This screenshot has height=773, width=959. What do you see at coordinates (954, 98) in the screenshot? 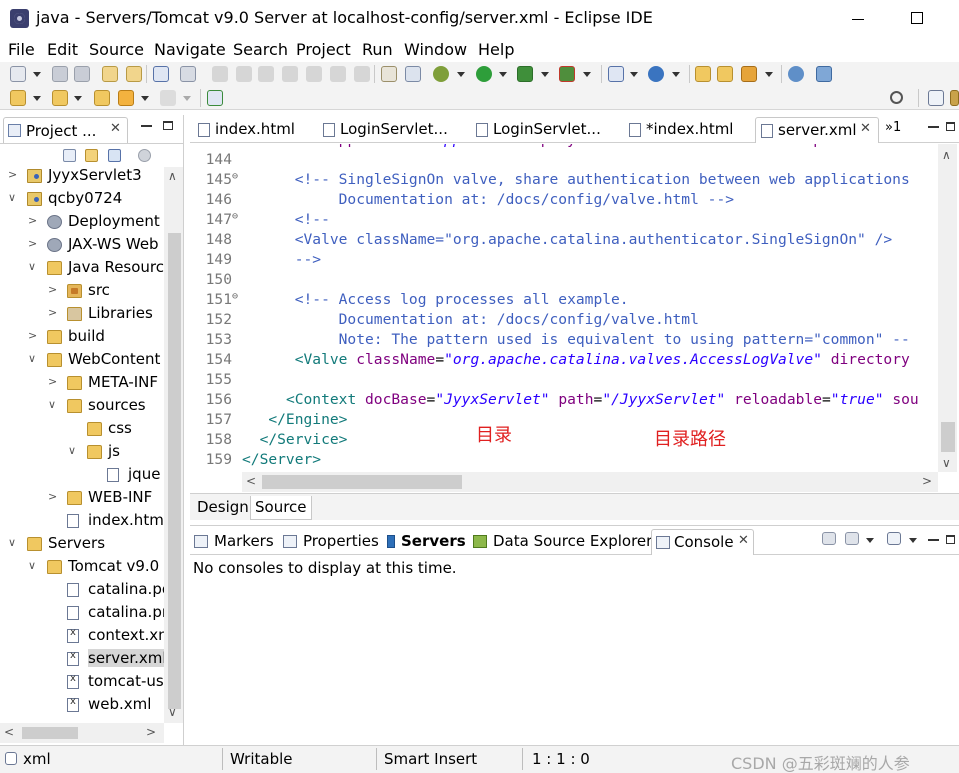
I see `java-ee-perspective-icon` at bounding box center [954, 98].